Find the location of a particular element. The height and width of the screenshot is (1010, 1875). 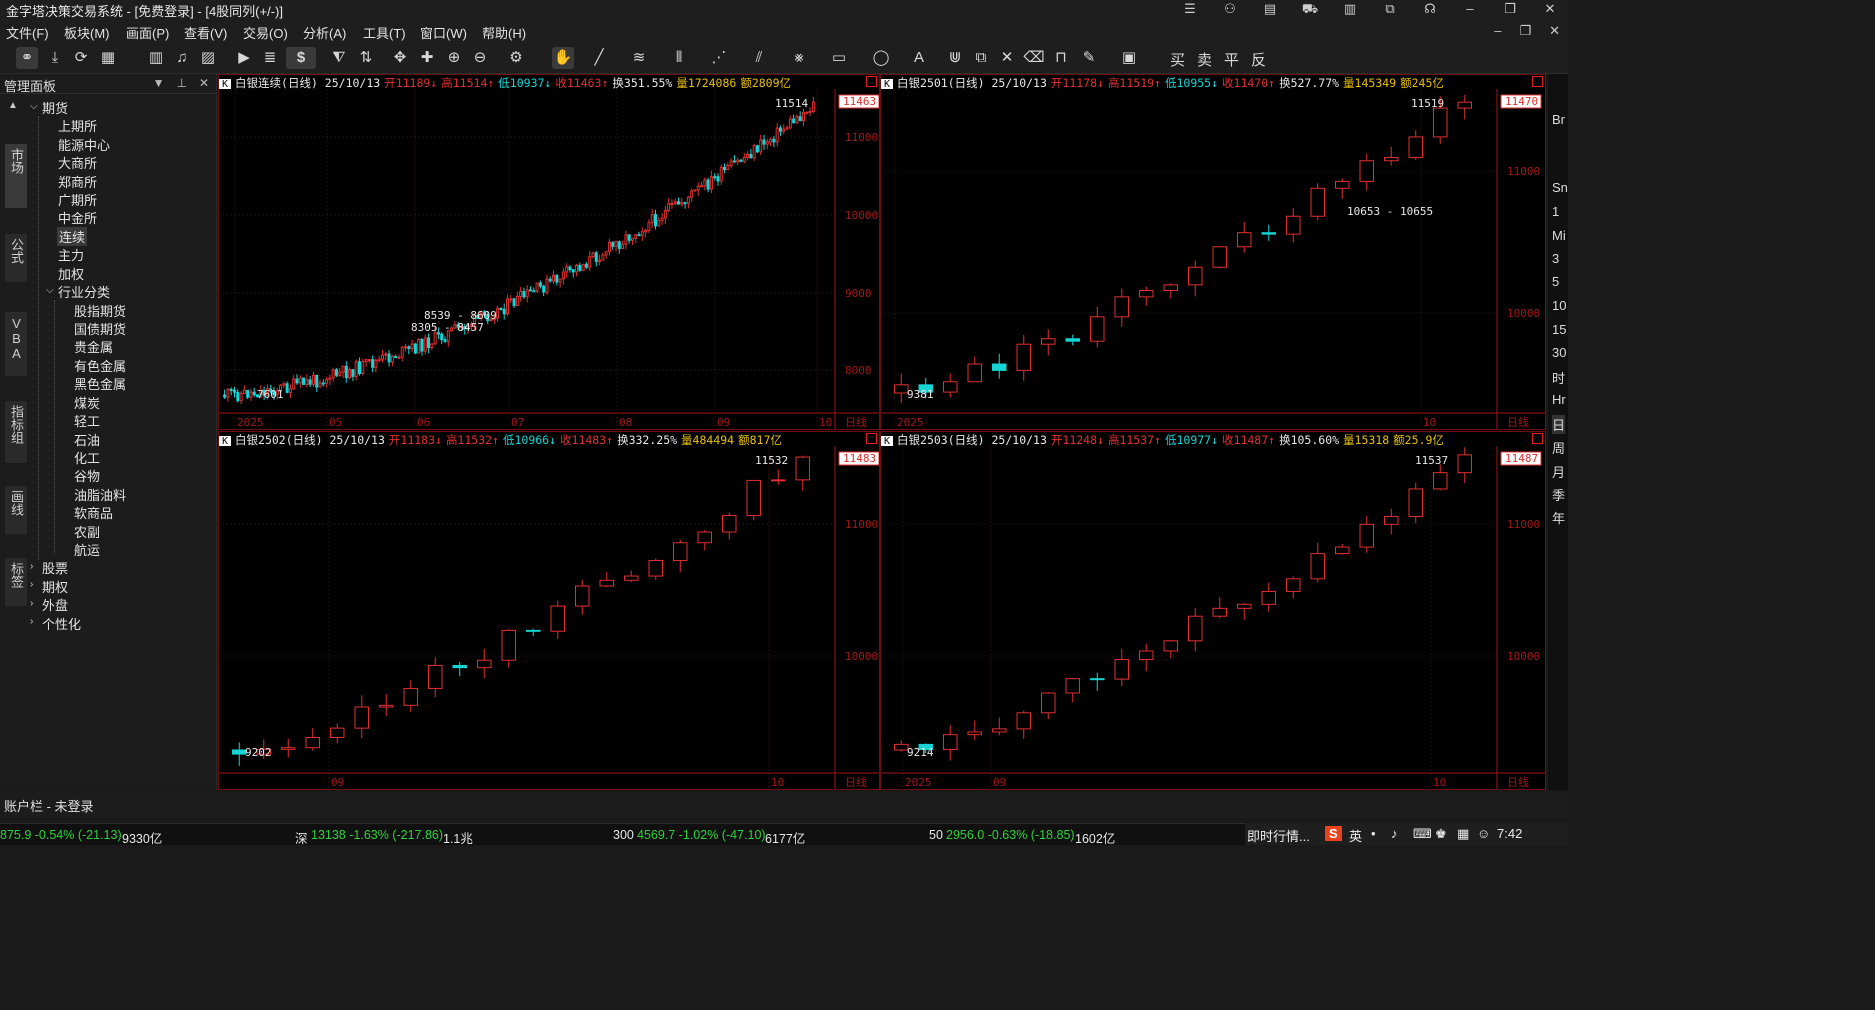

expand-options-icon: › is located at coordinates (31, 584).